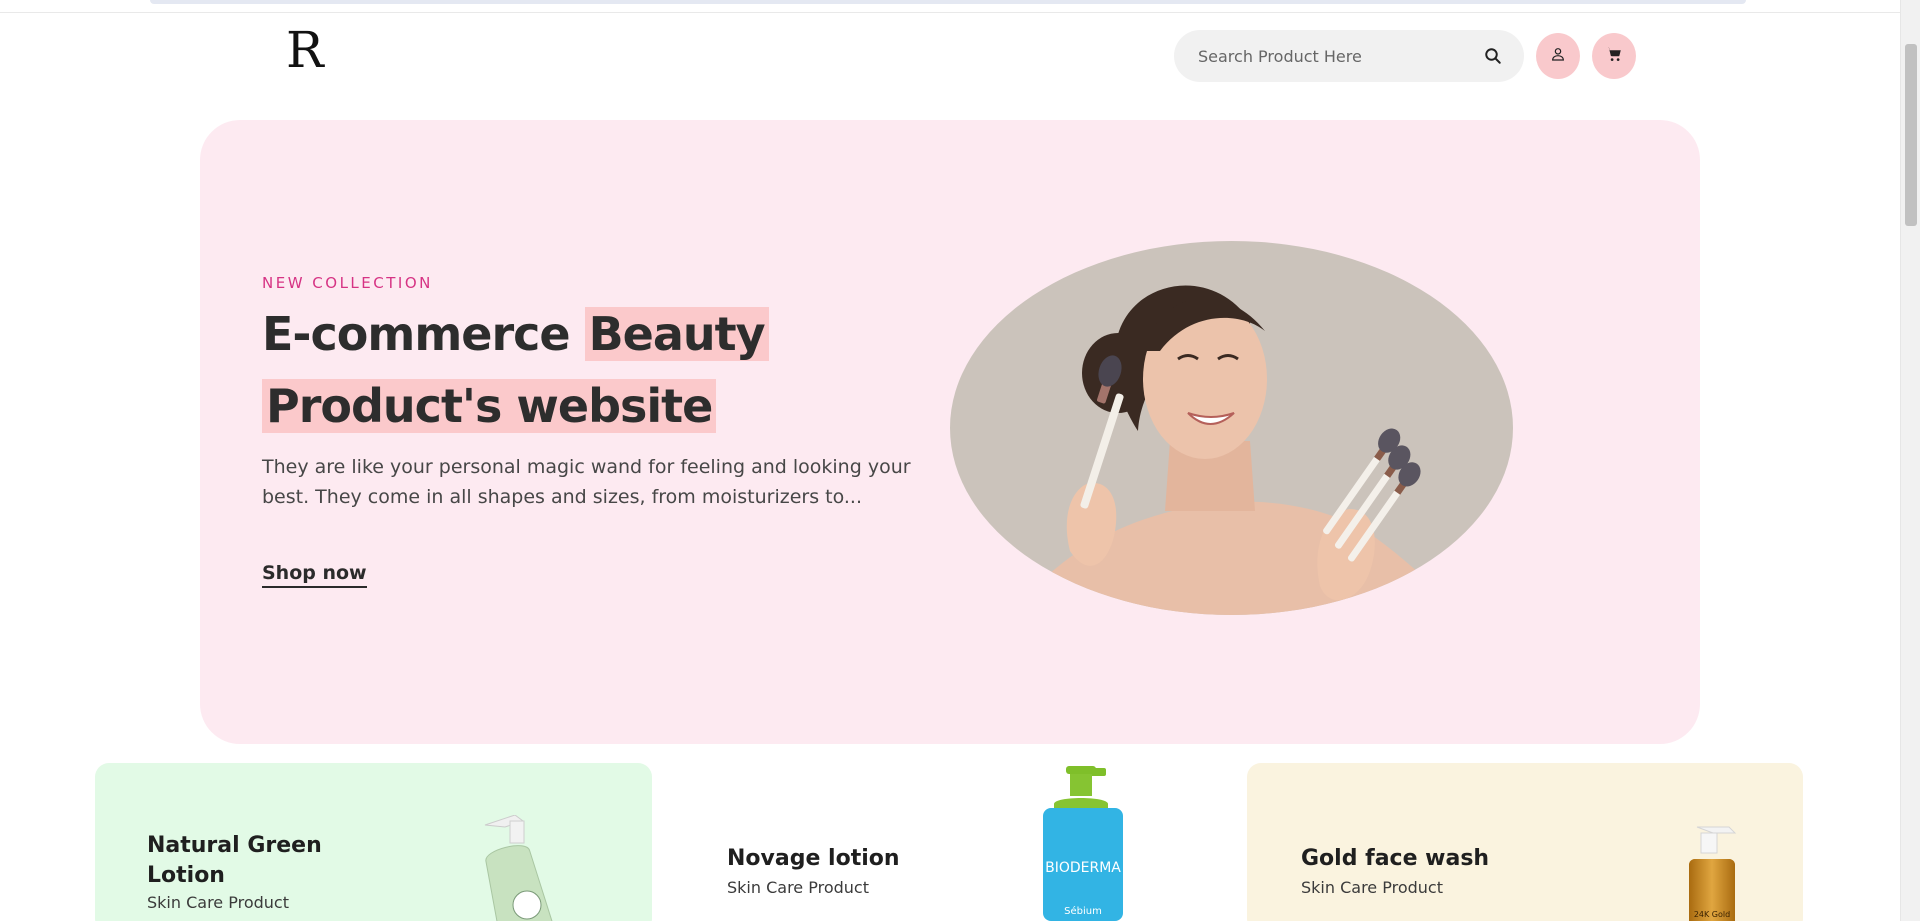 This screenshot has width=1920, height=921. I want to click on cart-button, so click(1614, 56).